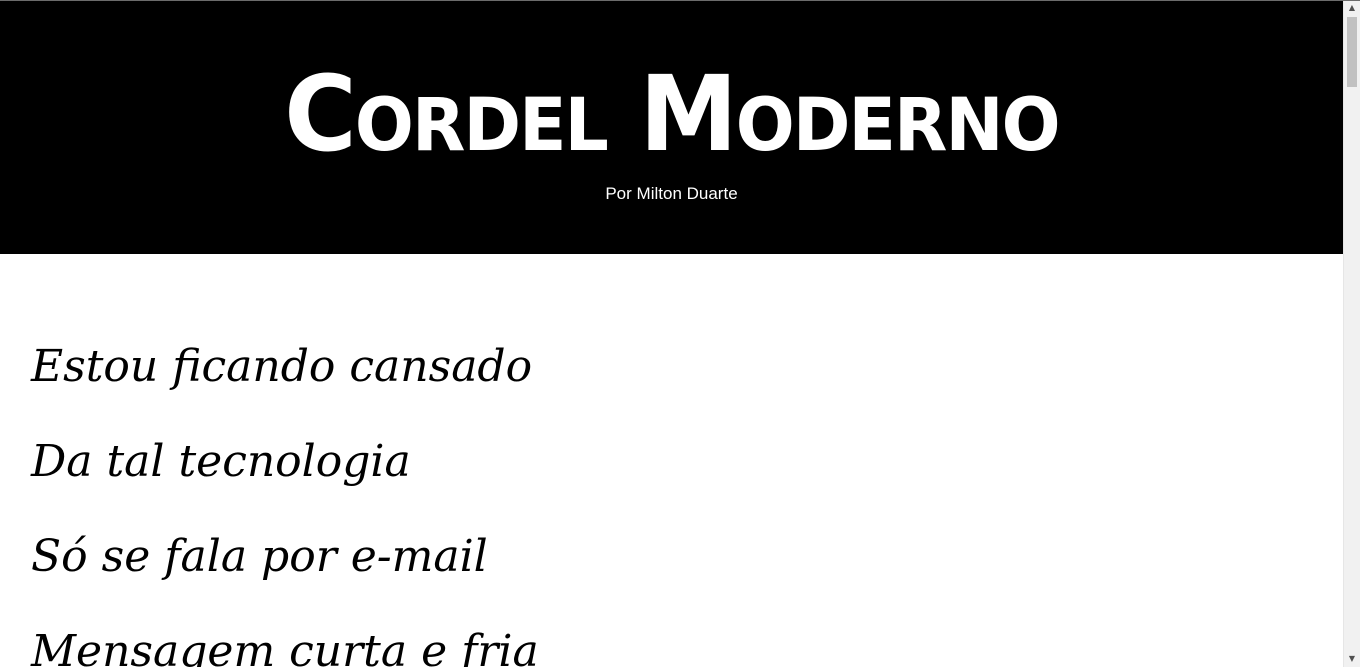 This screenshot has width=1360, height=667. I want to click on page-title: Cordel Moderno, so click(672, 114).